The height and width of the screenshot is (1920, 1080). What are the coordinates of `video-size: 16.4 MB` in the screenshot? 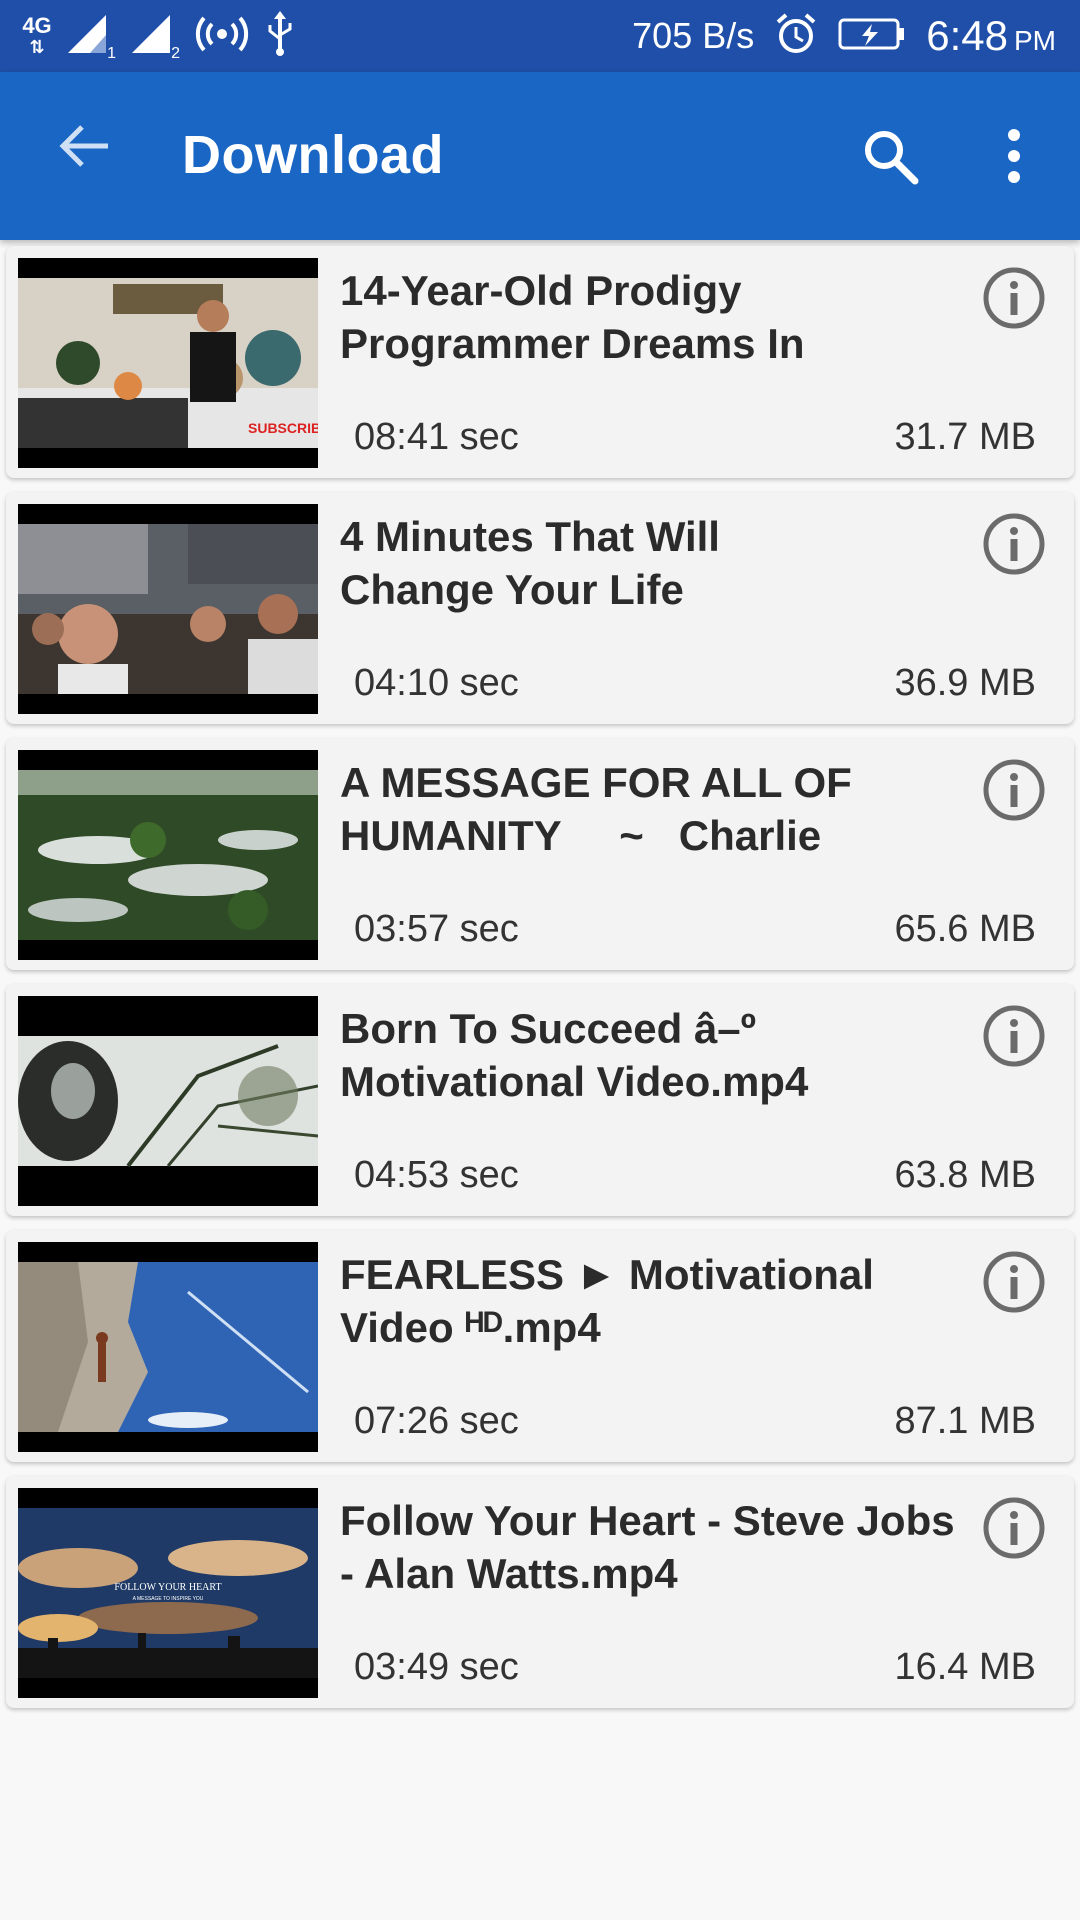 It's located at (965, 1667).